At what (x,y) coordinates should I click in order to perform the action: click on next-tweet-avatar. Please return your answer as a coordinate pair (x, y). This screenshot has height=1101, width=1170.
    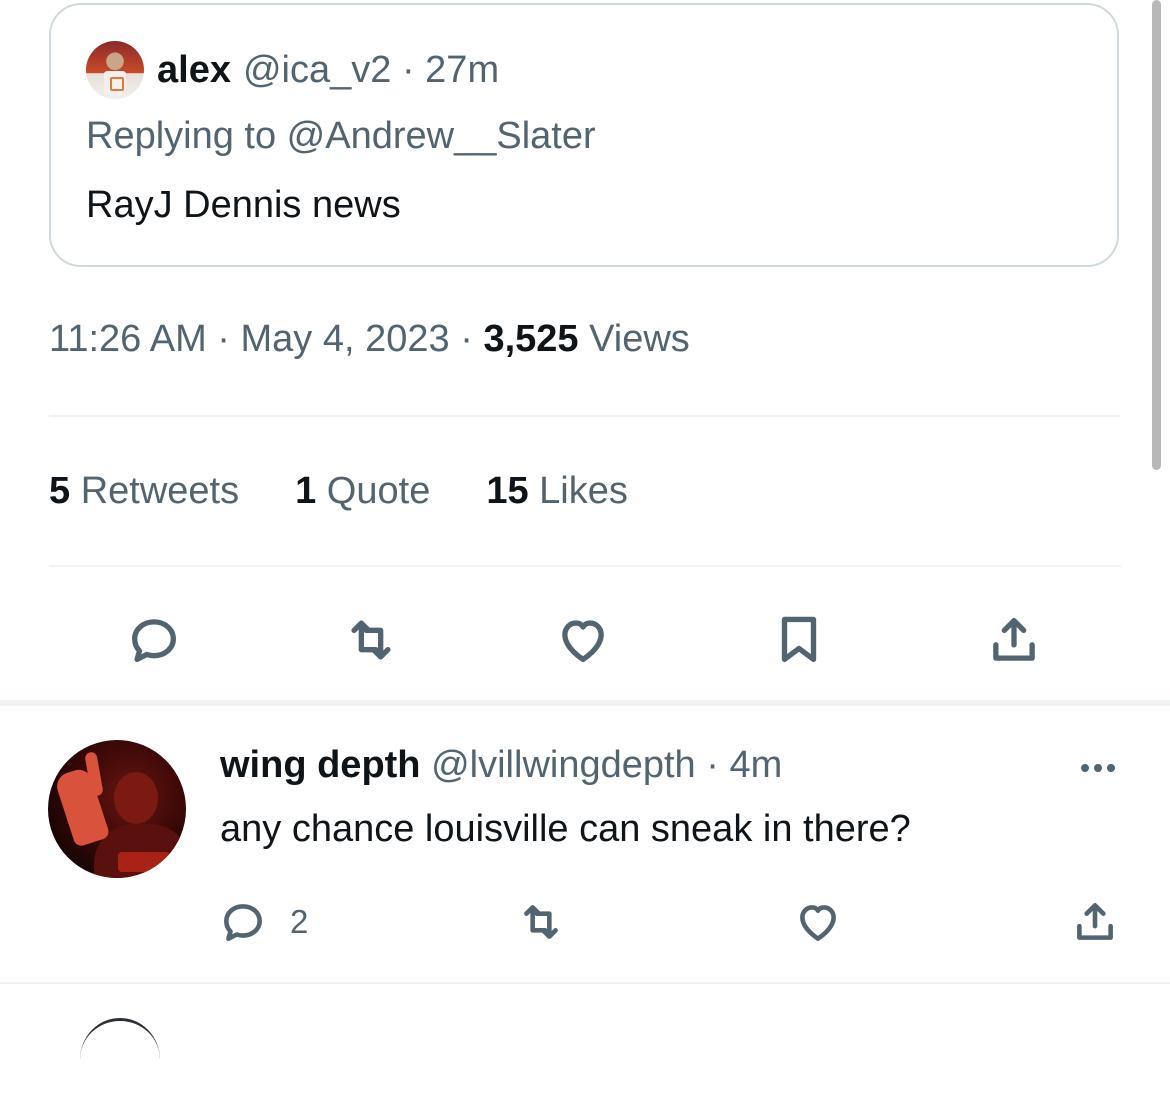
    Looking at the image, I should click on (120, 1059).